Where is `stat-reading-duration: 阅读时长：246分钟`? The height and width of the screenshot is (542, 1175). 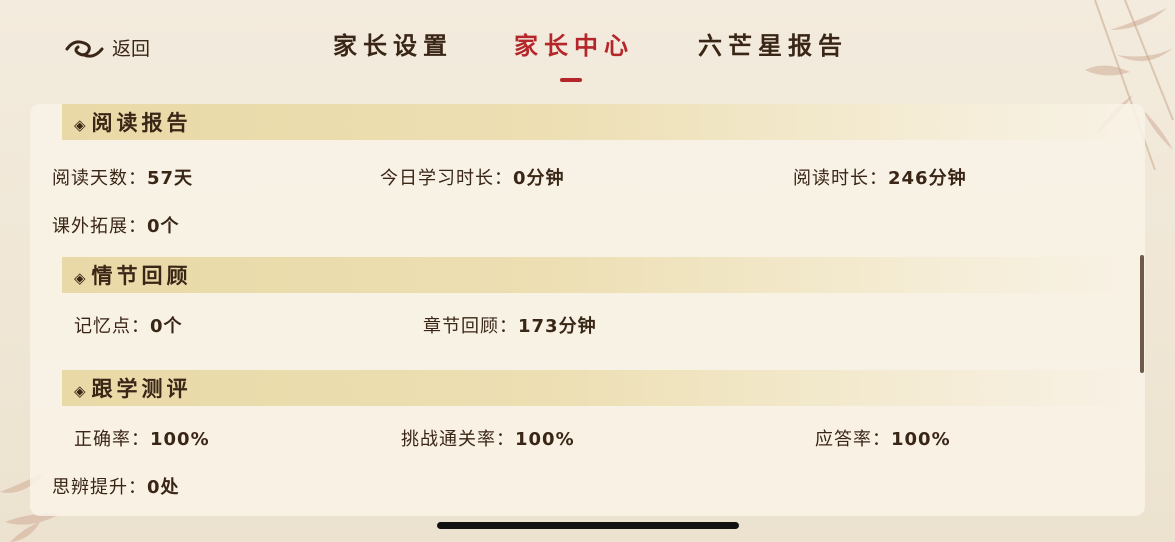
stat-reading-duration: 阅读时长：246分钟 is located at coordinates (880, 177).